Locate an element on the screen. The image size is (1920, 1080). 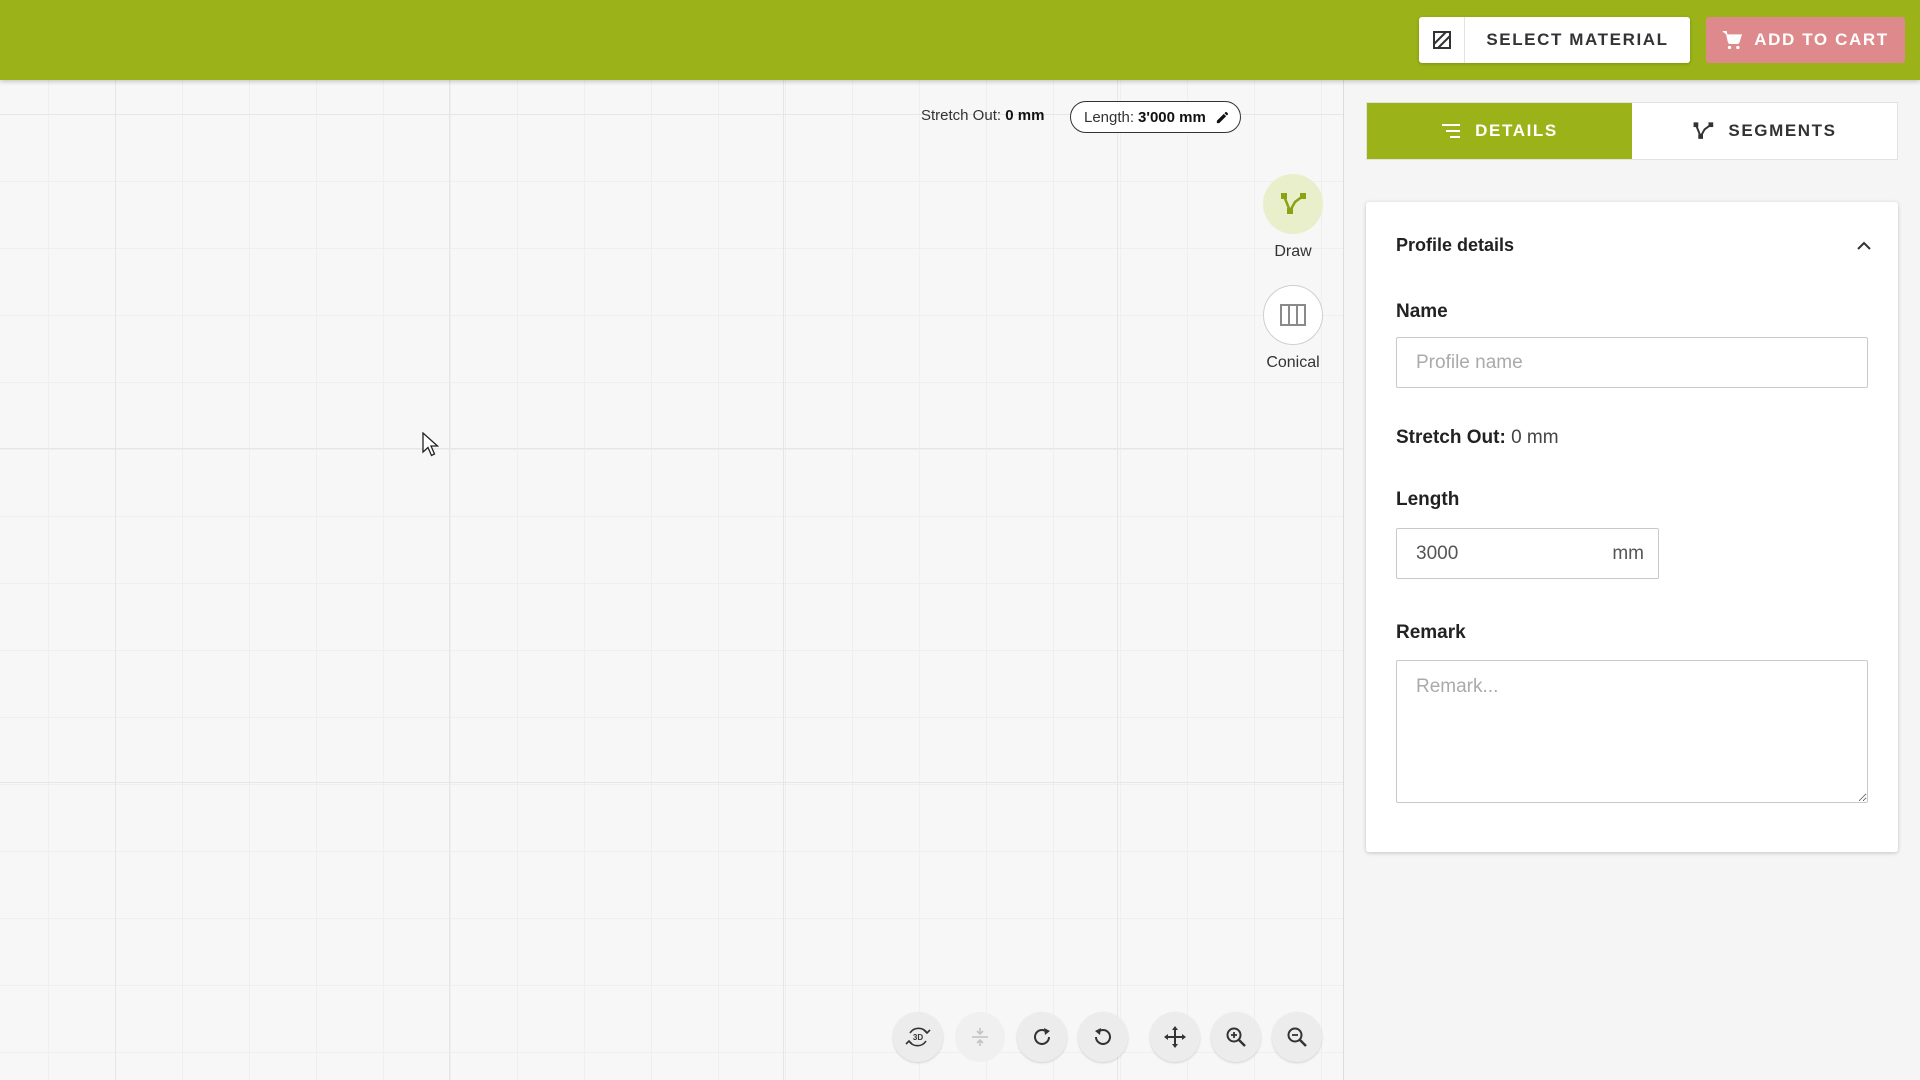
pencil-icon is located at coordinates (1222, 117).